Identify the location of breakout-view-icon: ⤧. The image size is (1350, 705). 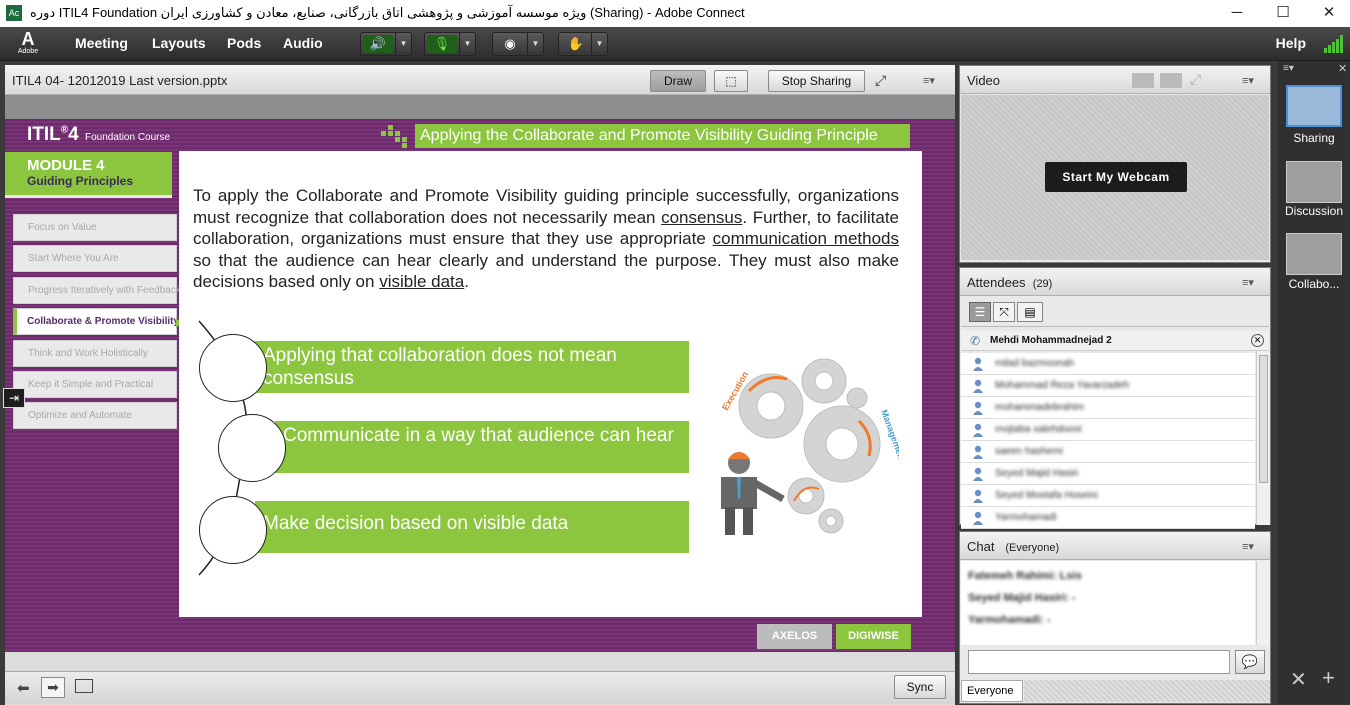
(1004, 312).